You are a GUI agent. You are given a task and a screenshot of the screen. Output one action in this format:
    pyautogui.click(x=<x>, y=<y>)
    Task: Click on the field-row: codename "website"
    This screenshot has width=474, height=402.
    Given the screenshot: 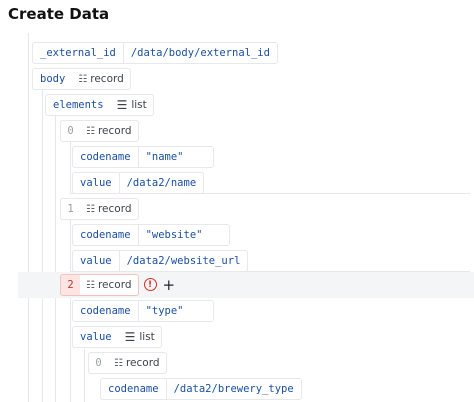 What is the action you would take?
    pyautogui.click(x=151, y=235)
    